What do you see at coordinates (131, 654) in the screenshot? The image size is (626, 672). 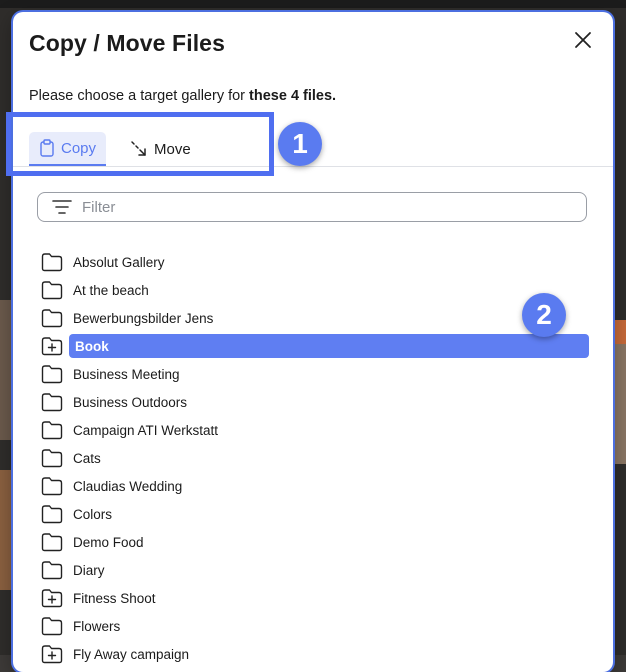 I see `gallery-item-label: Fly Away campaign` at bounding box center [131, 654].